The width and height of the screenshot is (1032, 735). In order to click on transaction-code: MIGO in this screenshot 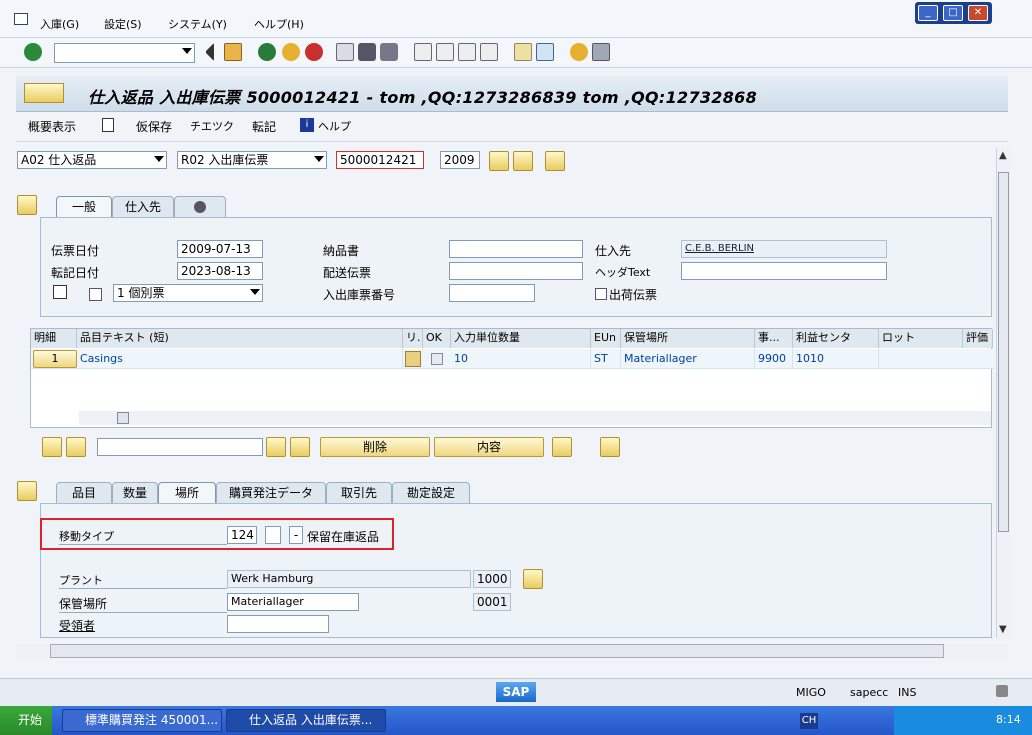, I will do `click(811, 692)`.